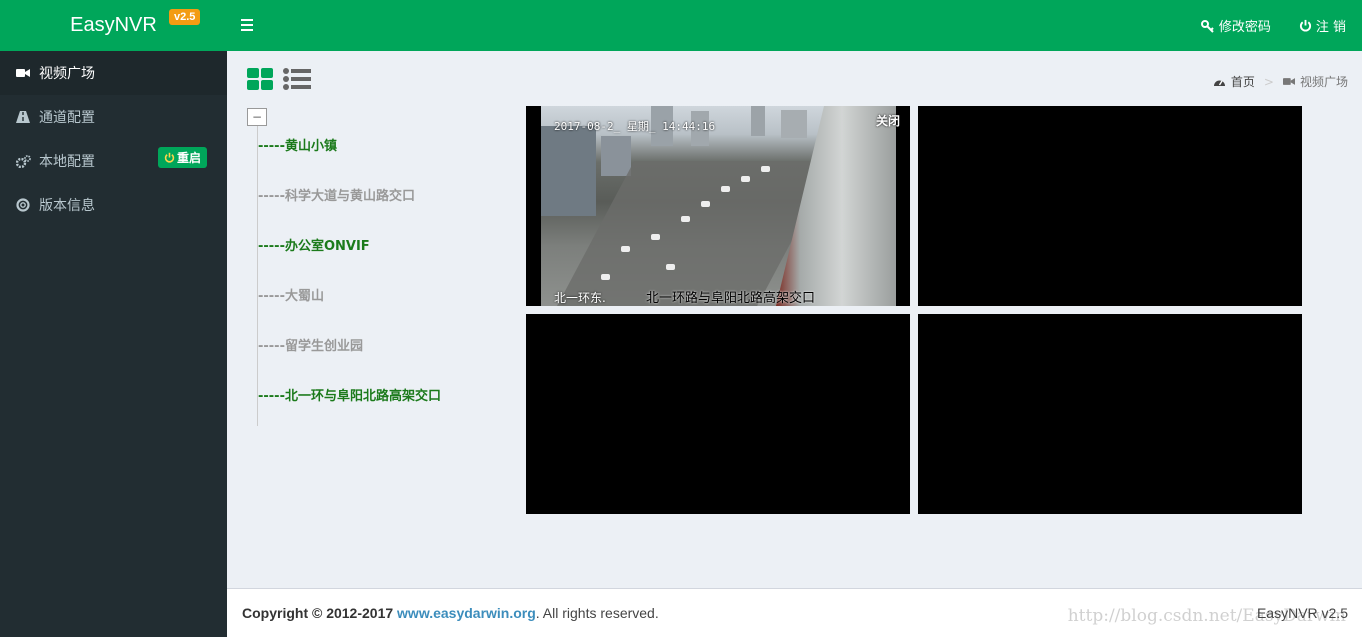 The width and height of the screenshot is (1362, 637). What do you see at coordinates (597, 613) in the screenshot?
I see `rights-text: . All rights reserved.` at bounding box center [597, 613].